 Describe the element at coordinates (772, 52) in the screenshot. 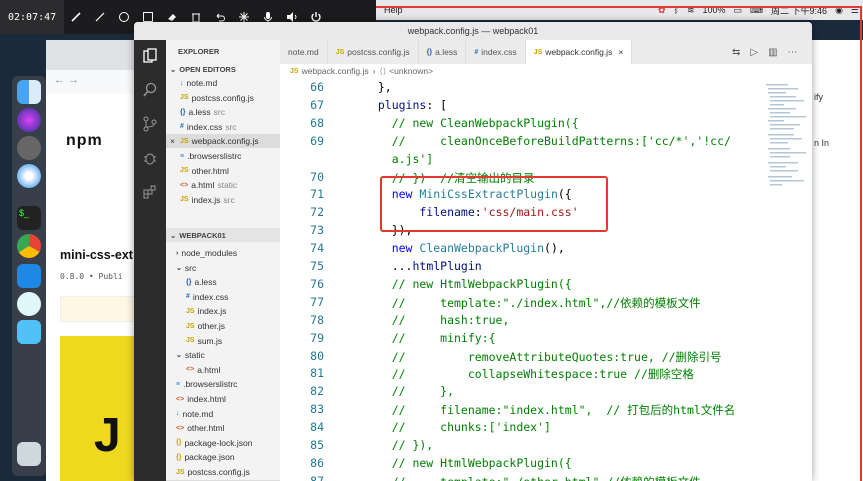

I see `split-editor-icon: ▥` at that location.